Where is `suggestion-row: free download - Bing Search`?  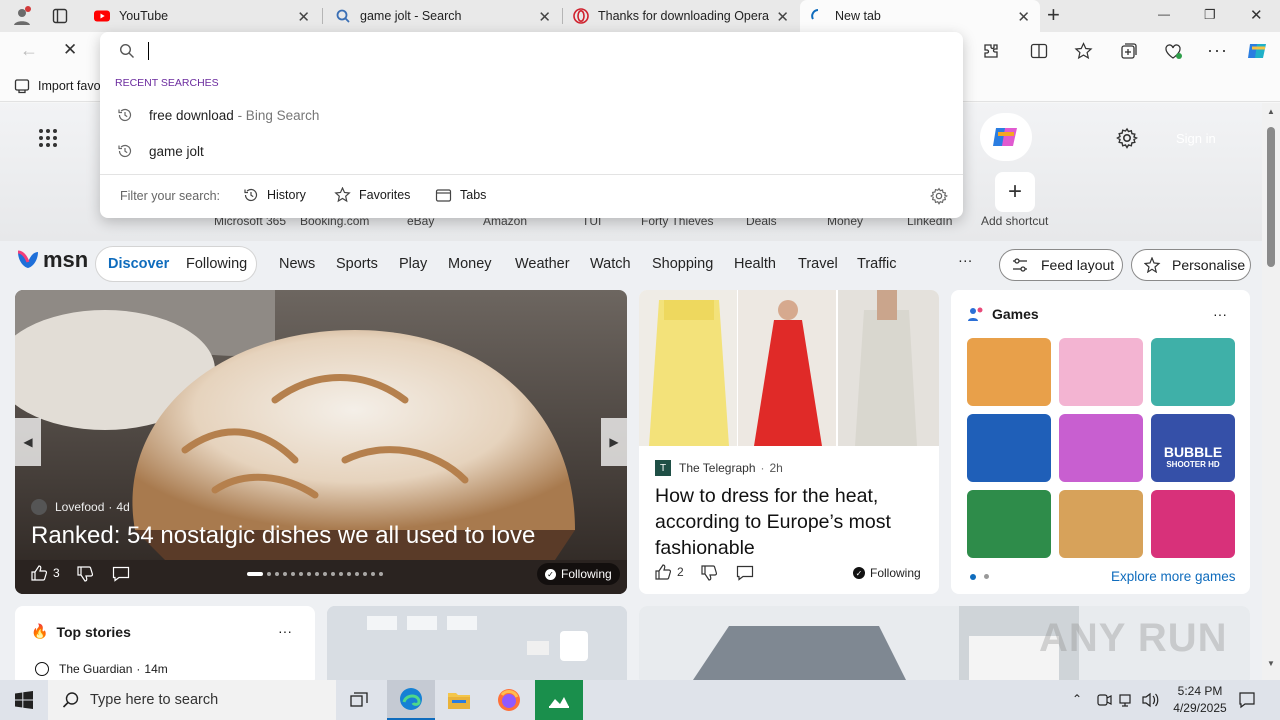 suggestion-row: free download - Bing Search is located at coordinates (531, 115).